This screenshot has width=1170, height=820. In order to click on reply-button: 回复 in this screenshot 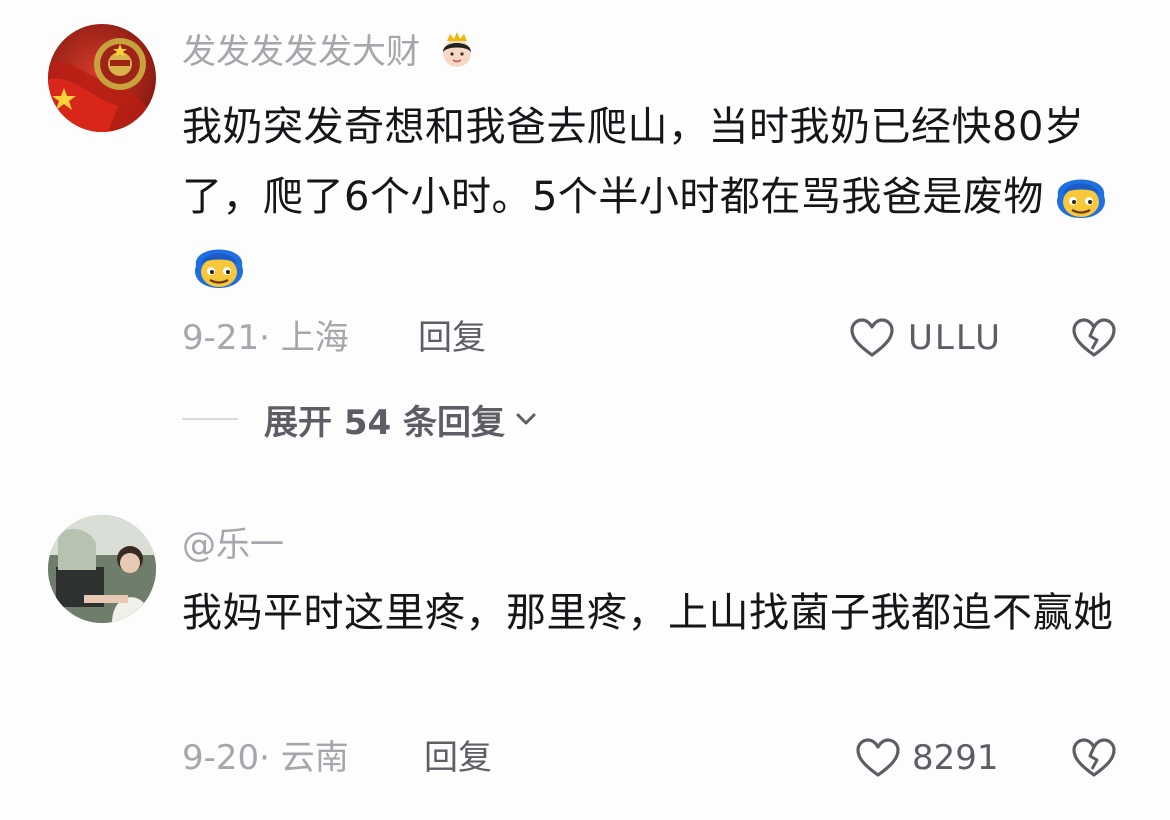, I will do `click(458, 758)`.